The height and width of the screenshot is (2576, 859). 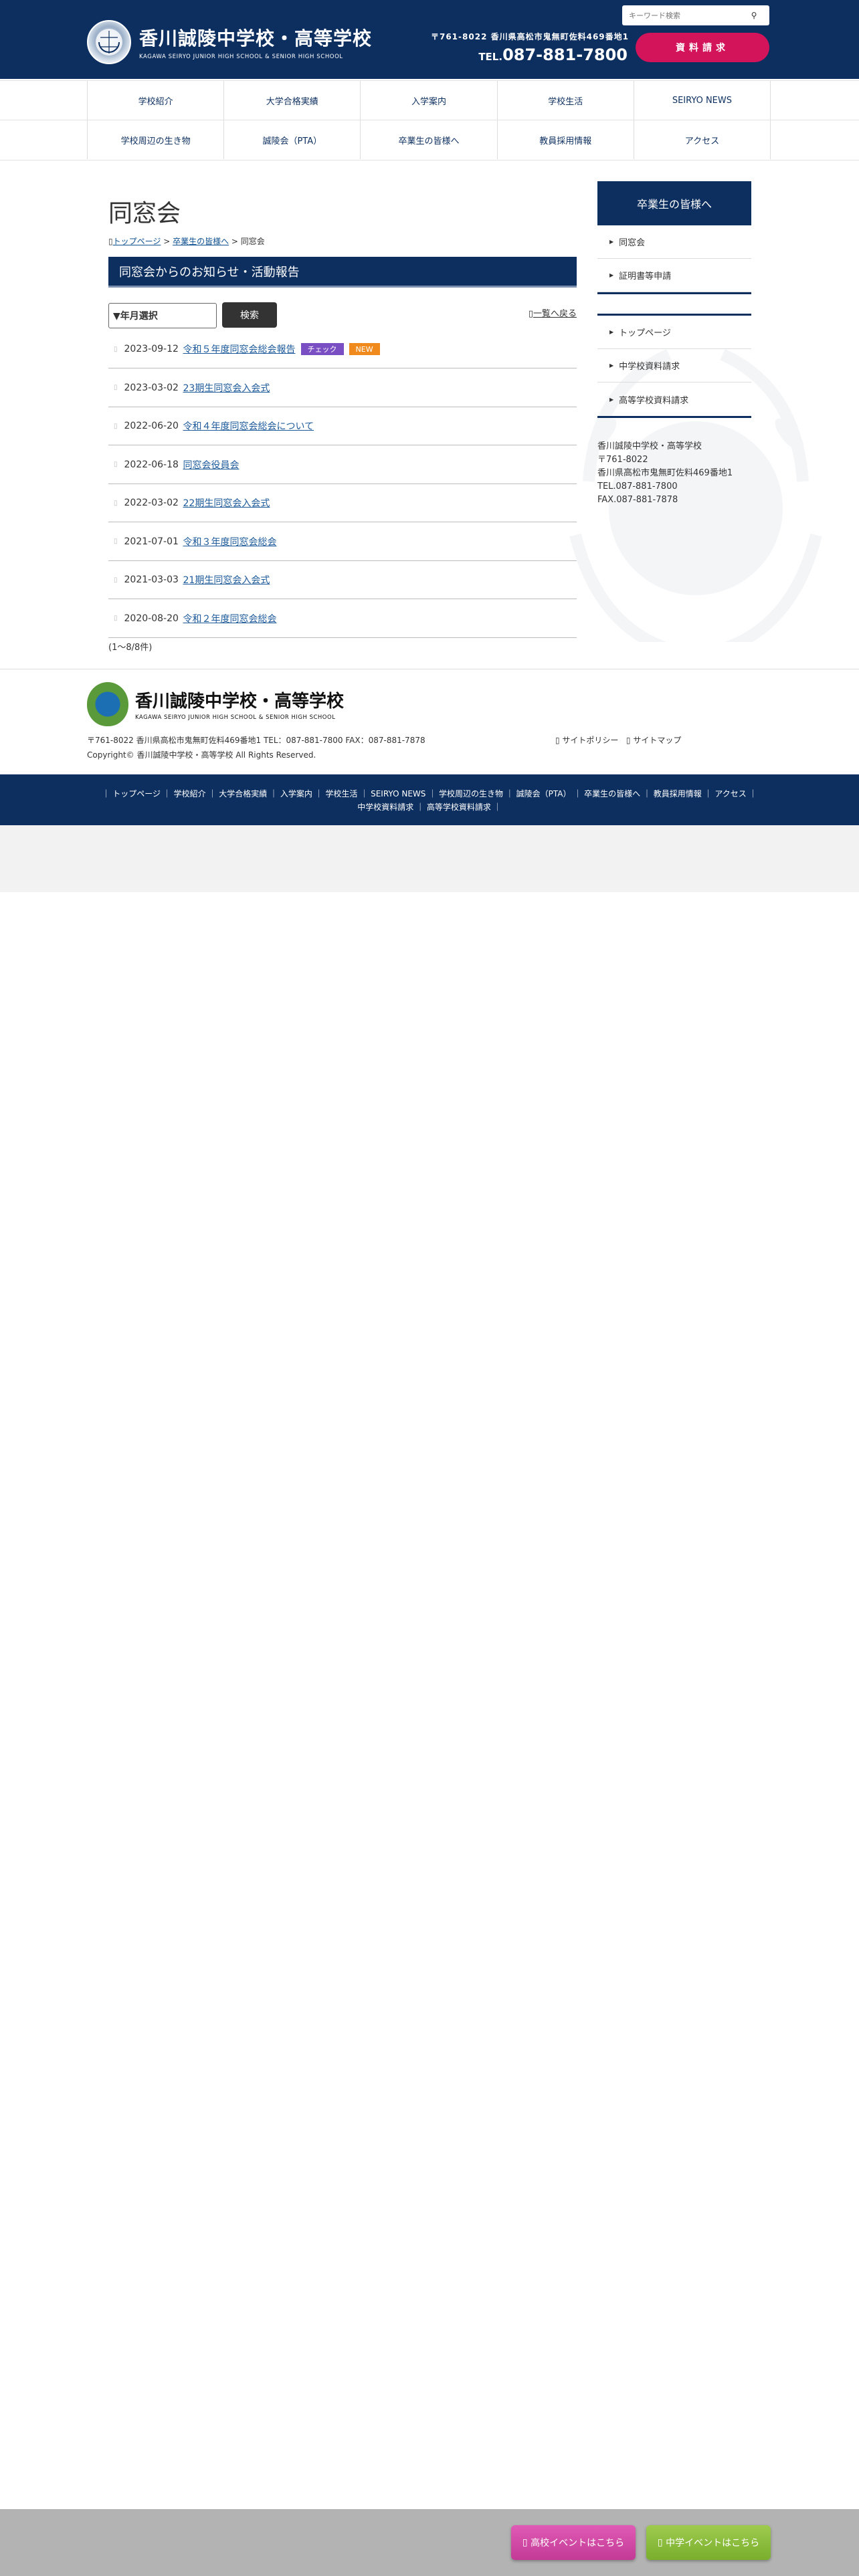 What do you see at coordinates (342, 273) in the screenshot?
I see `section-heading: 同窓会からのお知らせ・活動報告` at bounding box center [342, 273].